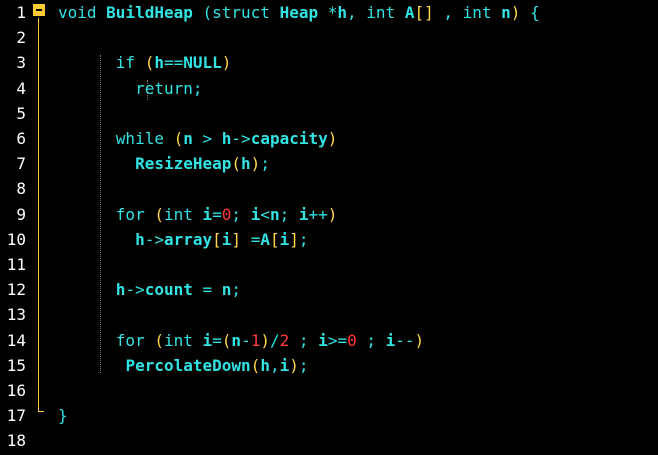 This screenshot has width=658, height=455. I want to click on code-line: 5, so click(329, 113).